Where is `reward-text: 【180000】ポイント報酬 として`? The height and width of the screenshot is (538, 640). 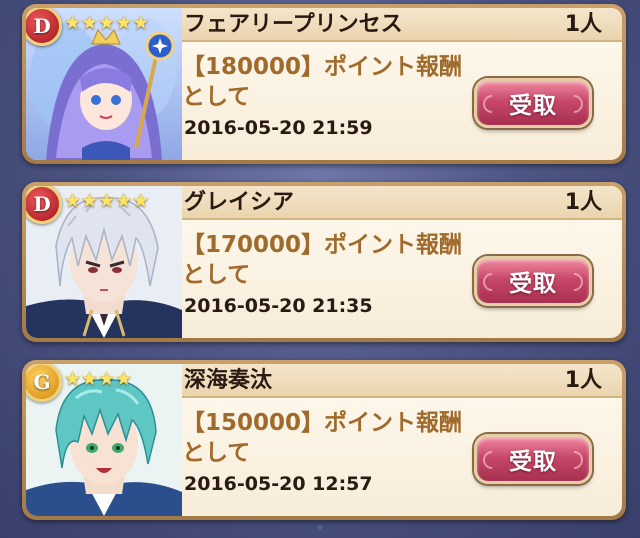
reward-text: 【180000】ポイント報酬 として is located at coordinates (322, 82).